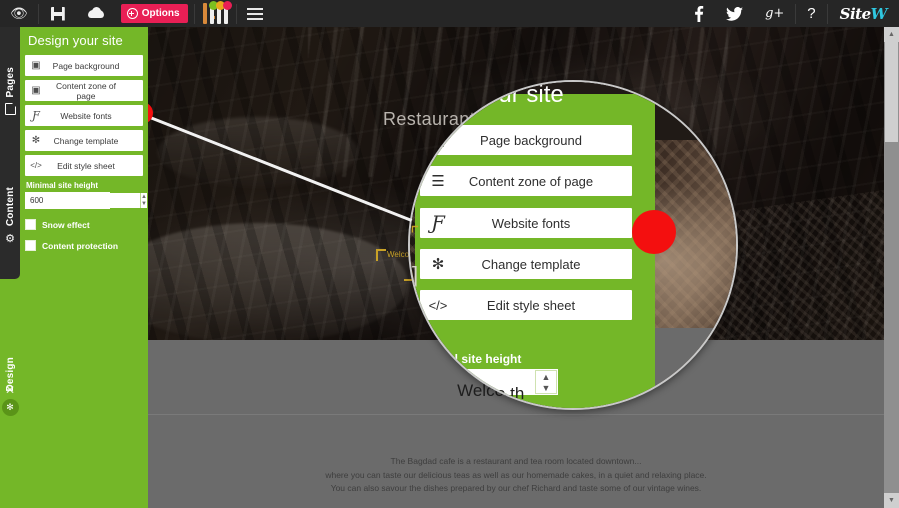 This screenshot has width=899, height=508. Describe the element at coordinates (398, 254) in the screenshot. I see `selection-label: Welco` at that location.